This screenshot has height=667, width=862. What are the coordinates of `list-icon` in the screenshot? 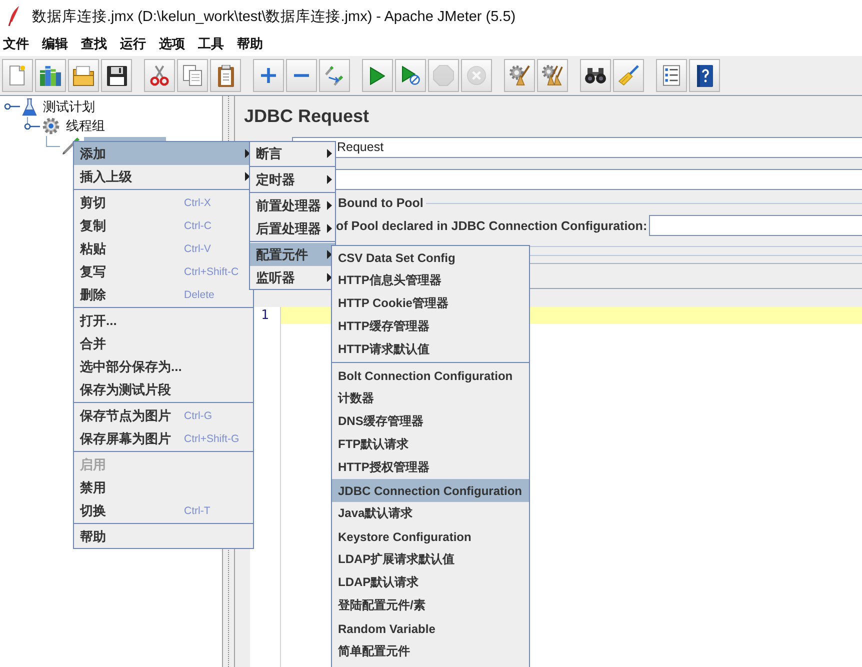 It's located at (671, 75).